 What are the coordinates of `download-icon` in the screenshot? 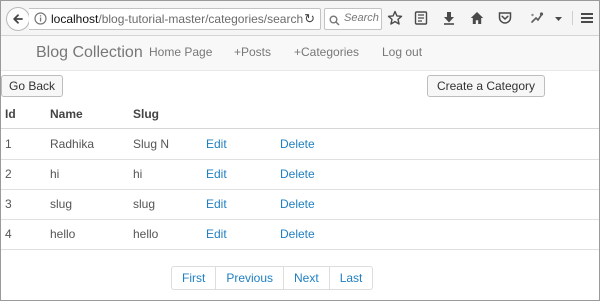 It's located at (449, 18).